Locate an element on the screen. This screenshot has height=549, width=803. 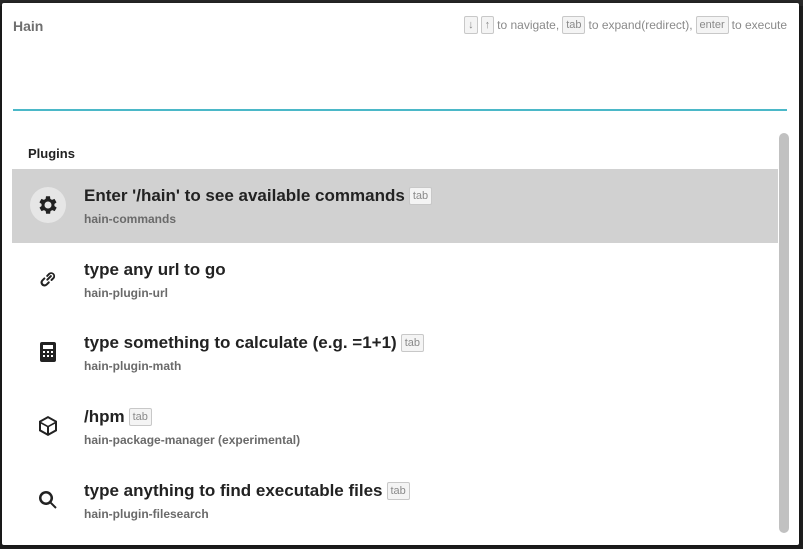
calculator-icon is located at coordinates (48, 352).